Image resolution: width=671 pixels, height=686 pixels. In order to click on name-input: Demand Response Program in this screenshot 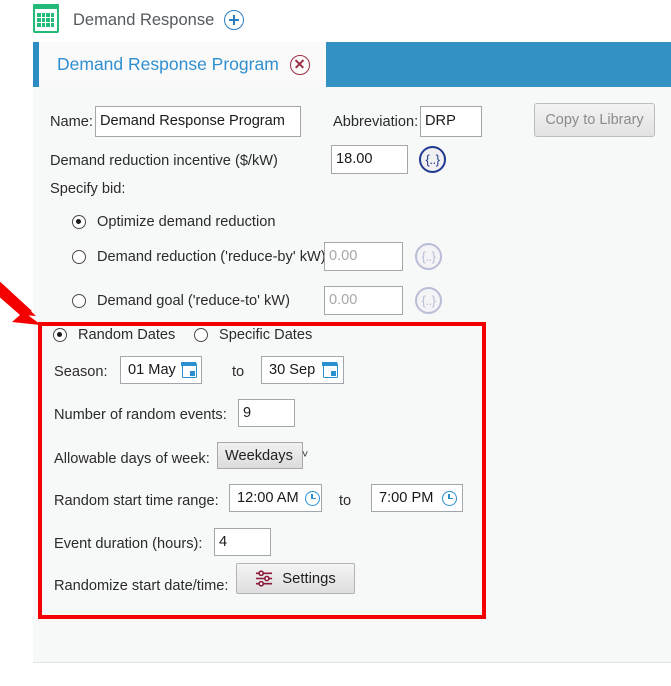, I will do `click(198, 121)`.